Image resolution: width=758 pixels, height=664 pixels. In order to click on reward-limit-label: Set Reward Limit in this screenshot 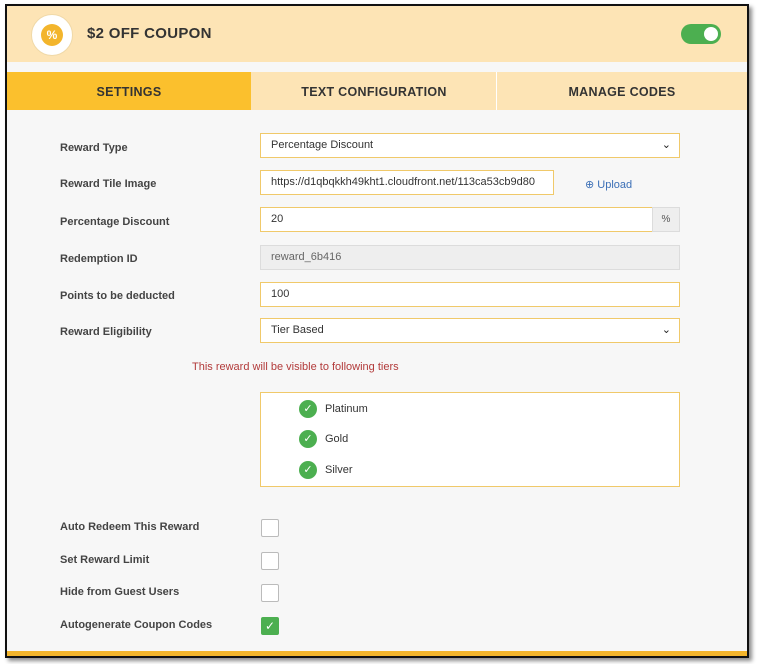, I will do `click(105, 560)`.